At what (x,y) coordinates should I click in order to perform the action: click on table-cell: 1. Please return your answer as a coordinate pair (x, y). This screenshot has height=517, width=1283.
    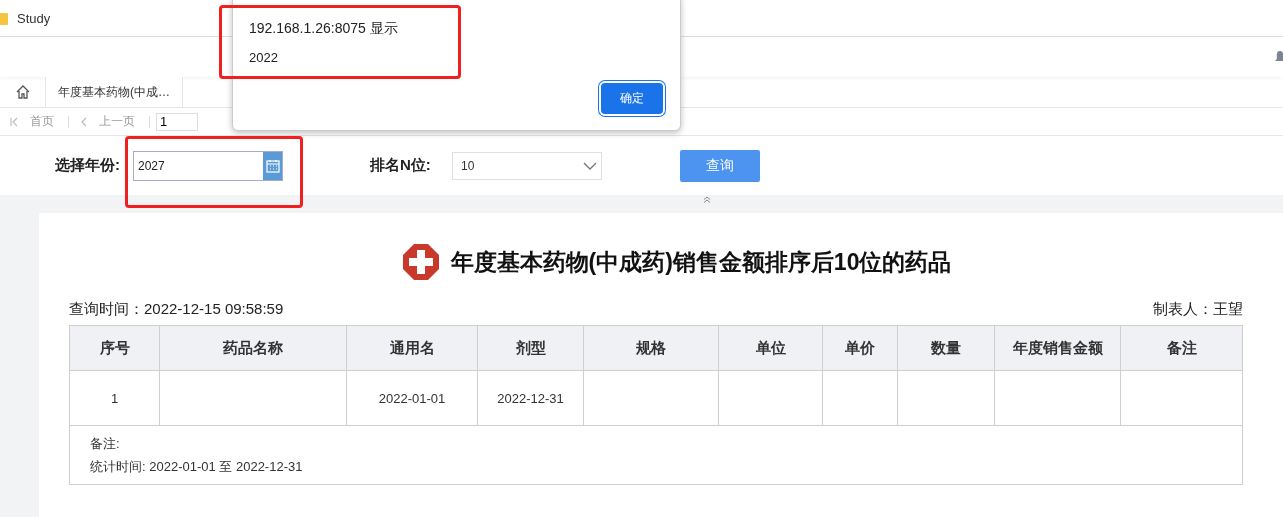
    Looking at the image, I should click on (114, 398).